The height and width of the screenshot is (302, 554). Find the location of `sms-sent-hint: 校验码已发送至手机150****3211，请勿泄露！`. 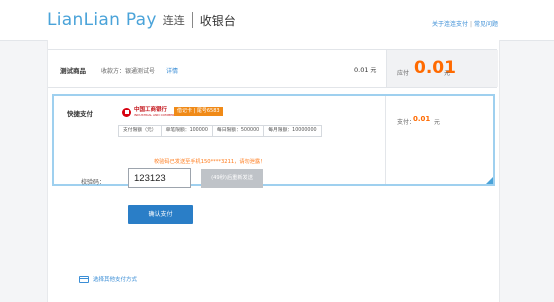

sms-sent-hint: 校验码已发送至手机150****3211，请勿泄露！ is located at coordinates (210, 162).